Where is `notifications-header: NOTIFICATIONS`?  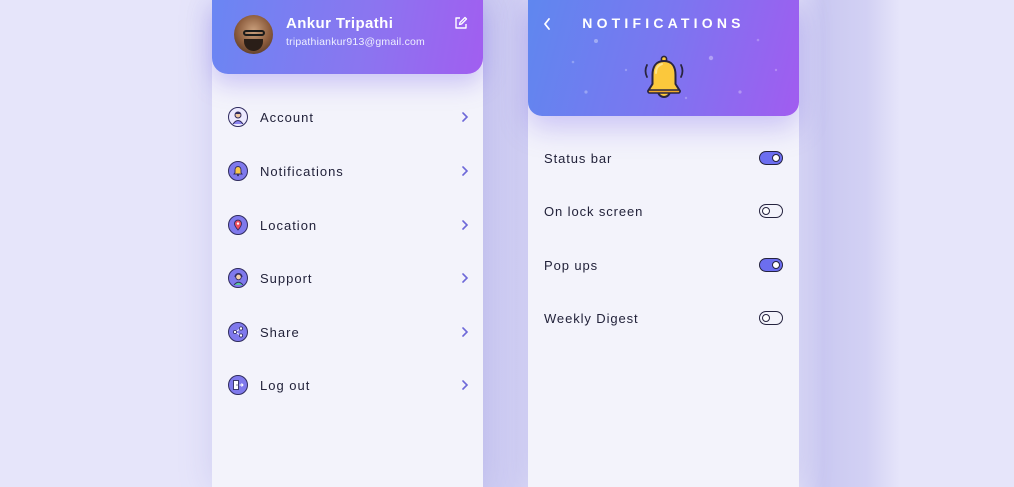
notifications-header: NOTIFICATIONS is located at coordinates (663, 58).